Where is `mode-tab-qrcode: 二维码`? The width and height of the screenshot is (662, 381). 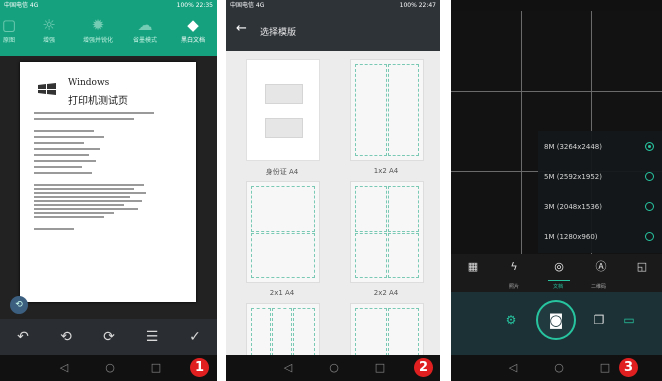 mode-tab-qrcode: 二维码 is located at coordinates (598, 286).